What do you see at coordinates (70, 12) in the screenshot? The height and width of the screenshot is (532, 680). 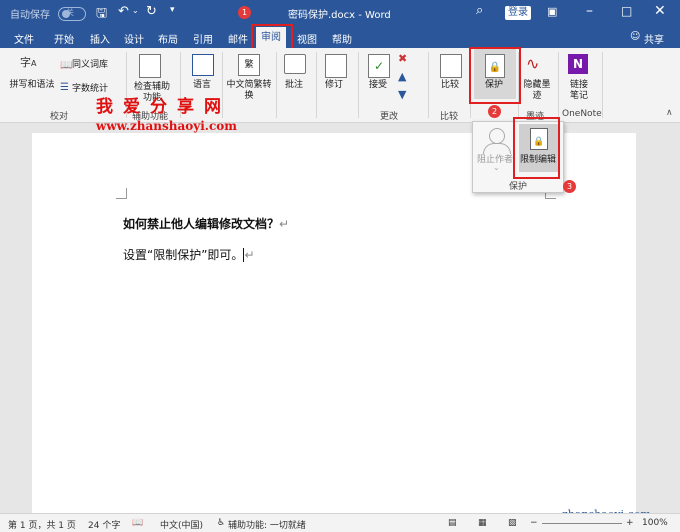 I see `autosave-state: 关` at bounding box center [70, 12].